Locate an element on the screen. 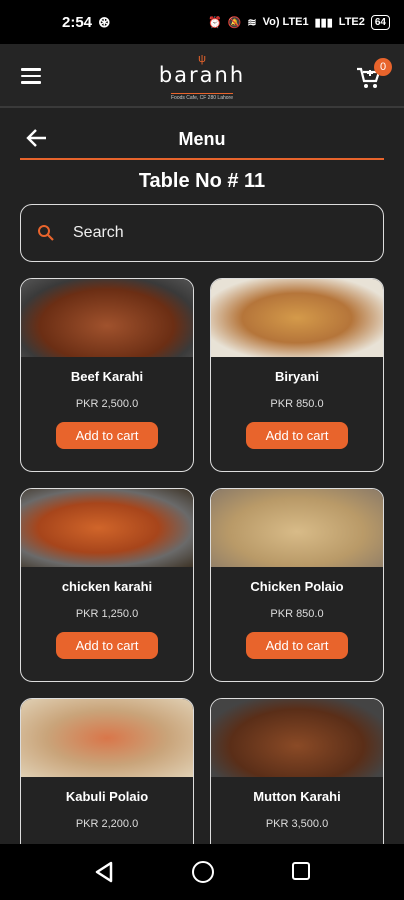  sync-icon: ⊛ is located at coordinates (104, 22).